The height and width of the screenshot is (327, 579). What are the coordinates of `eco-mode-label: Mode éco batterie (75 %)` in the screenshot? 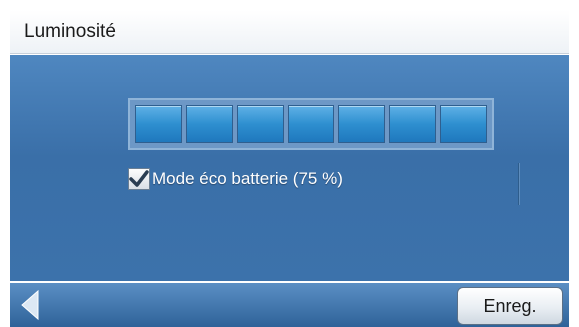 It's located at (247, 178).